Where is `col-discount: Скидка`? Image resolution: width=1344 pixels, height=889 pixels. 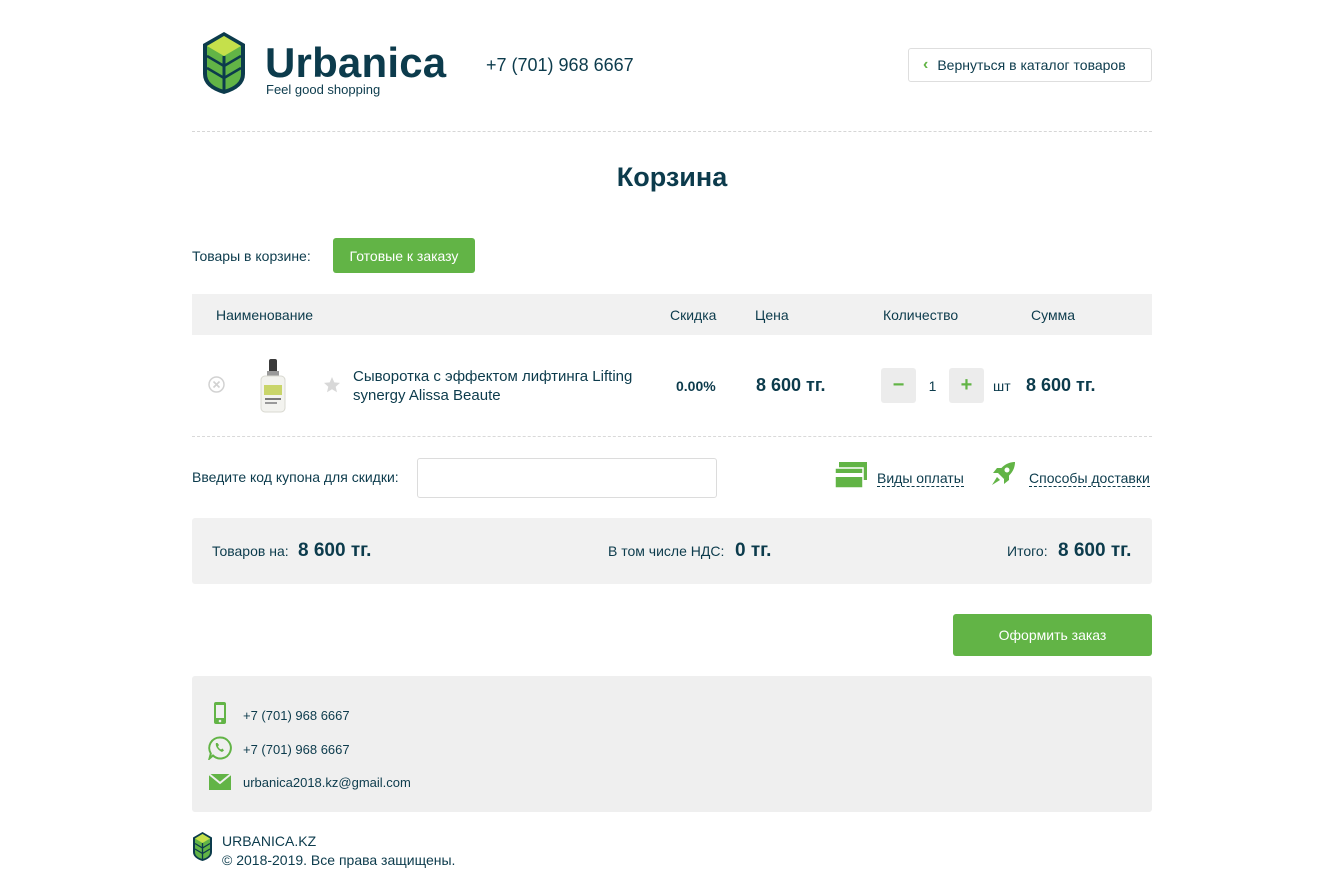
col-discount: Скидка is located at coordinates (693, 315).